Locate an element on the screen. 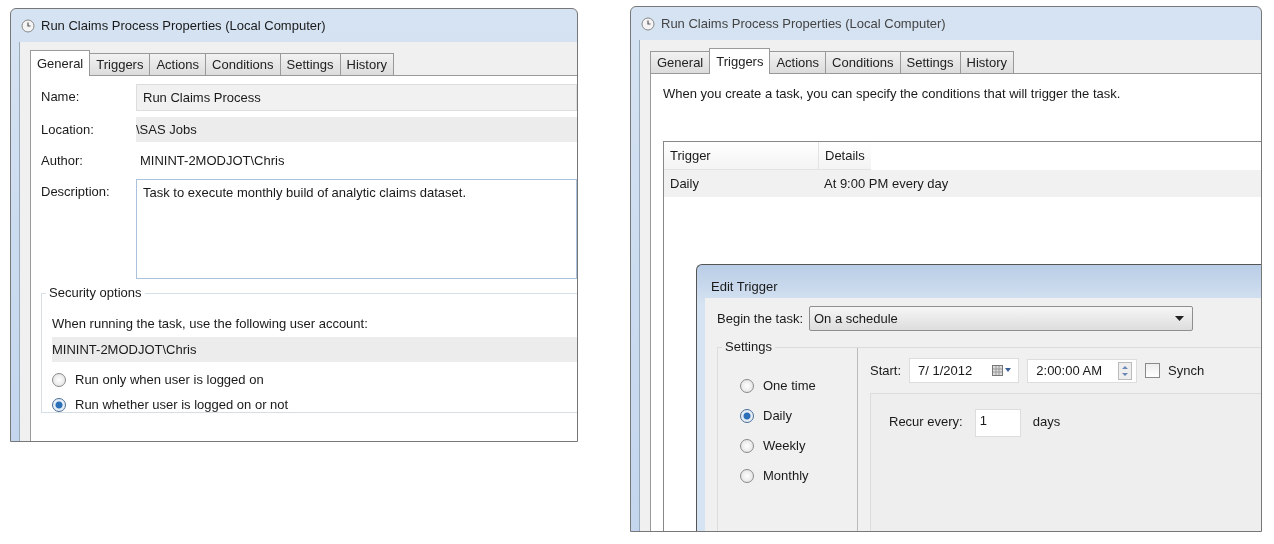  table-cell-text: Daily is located at coordinates (684, 184).